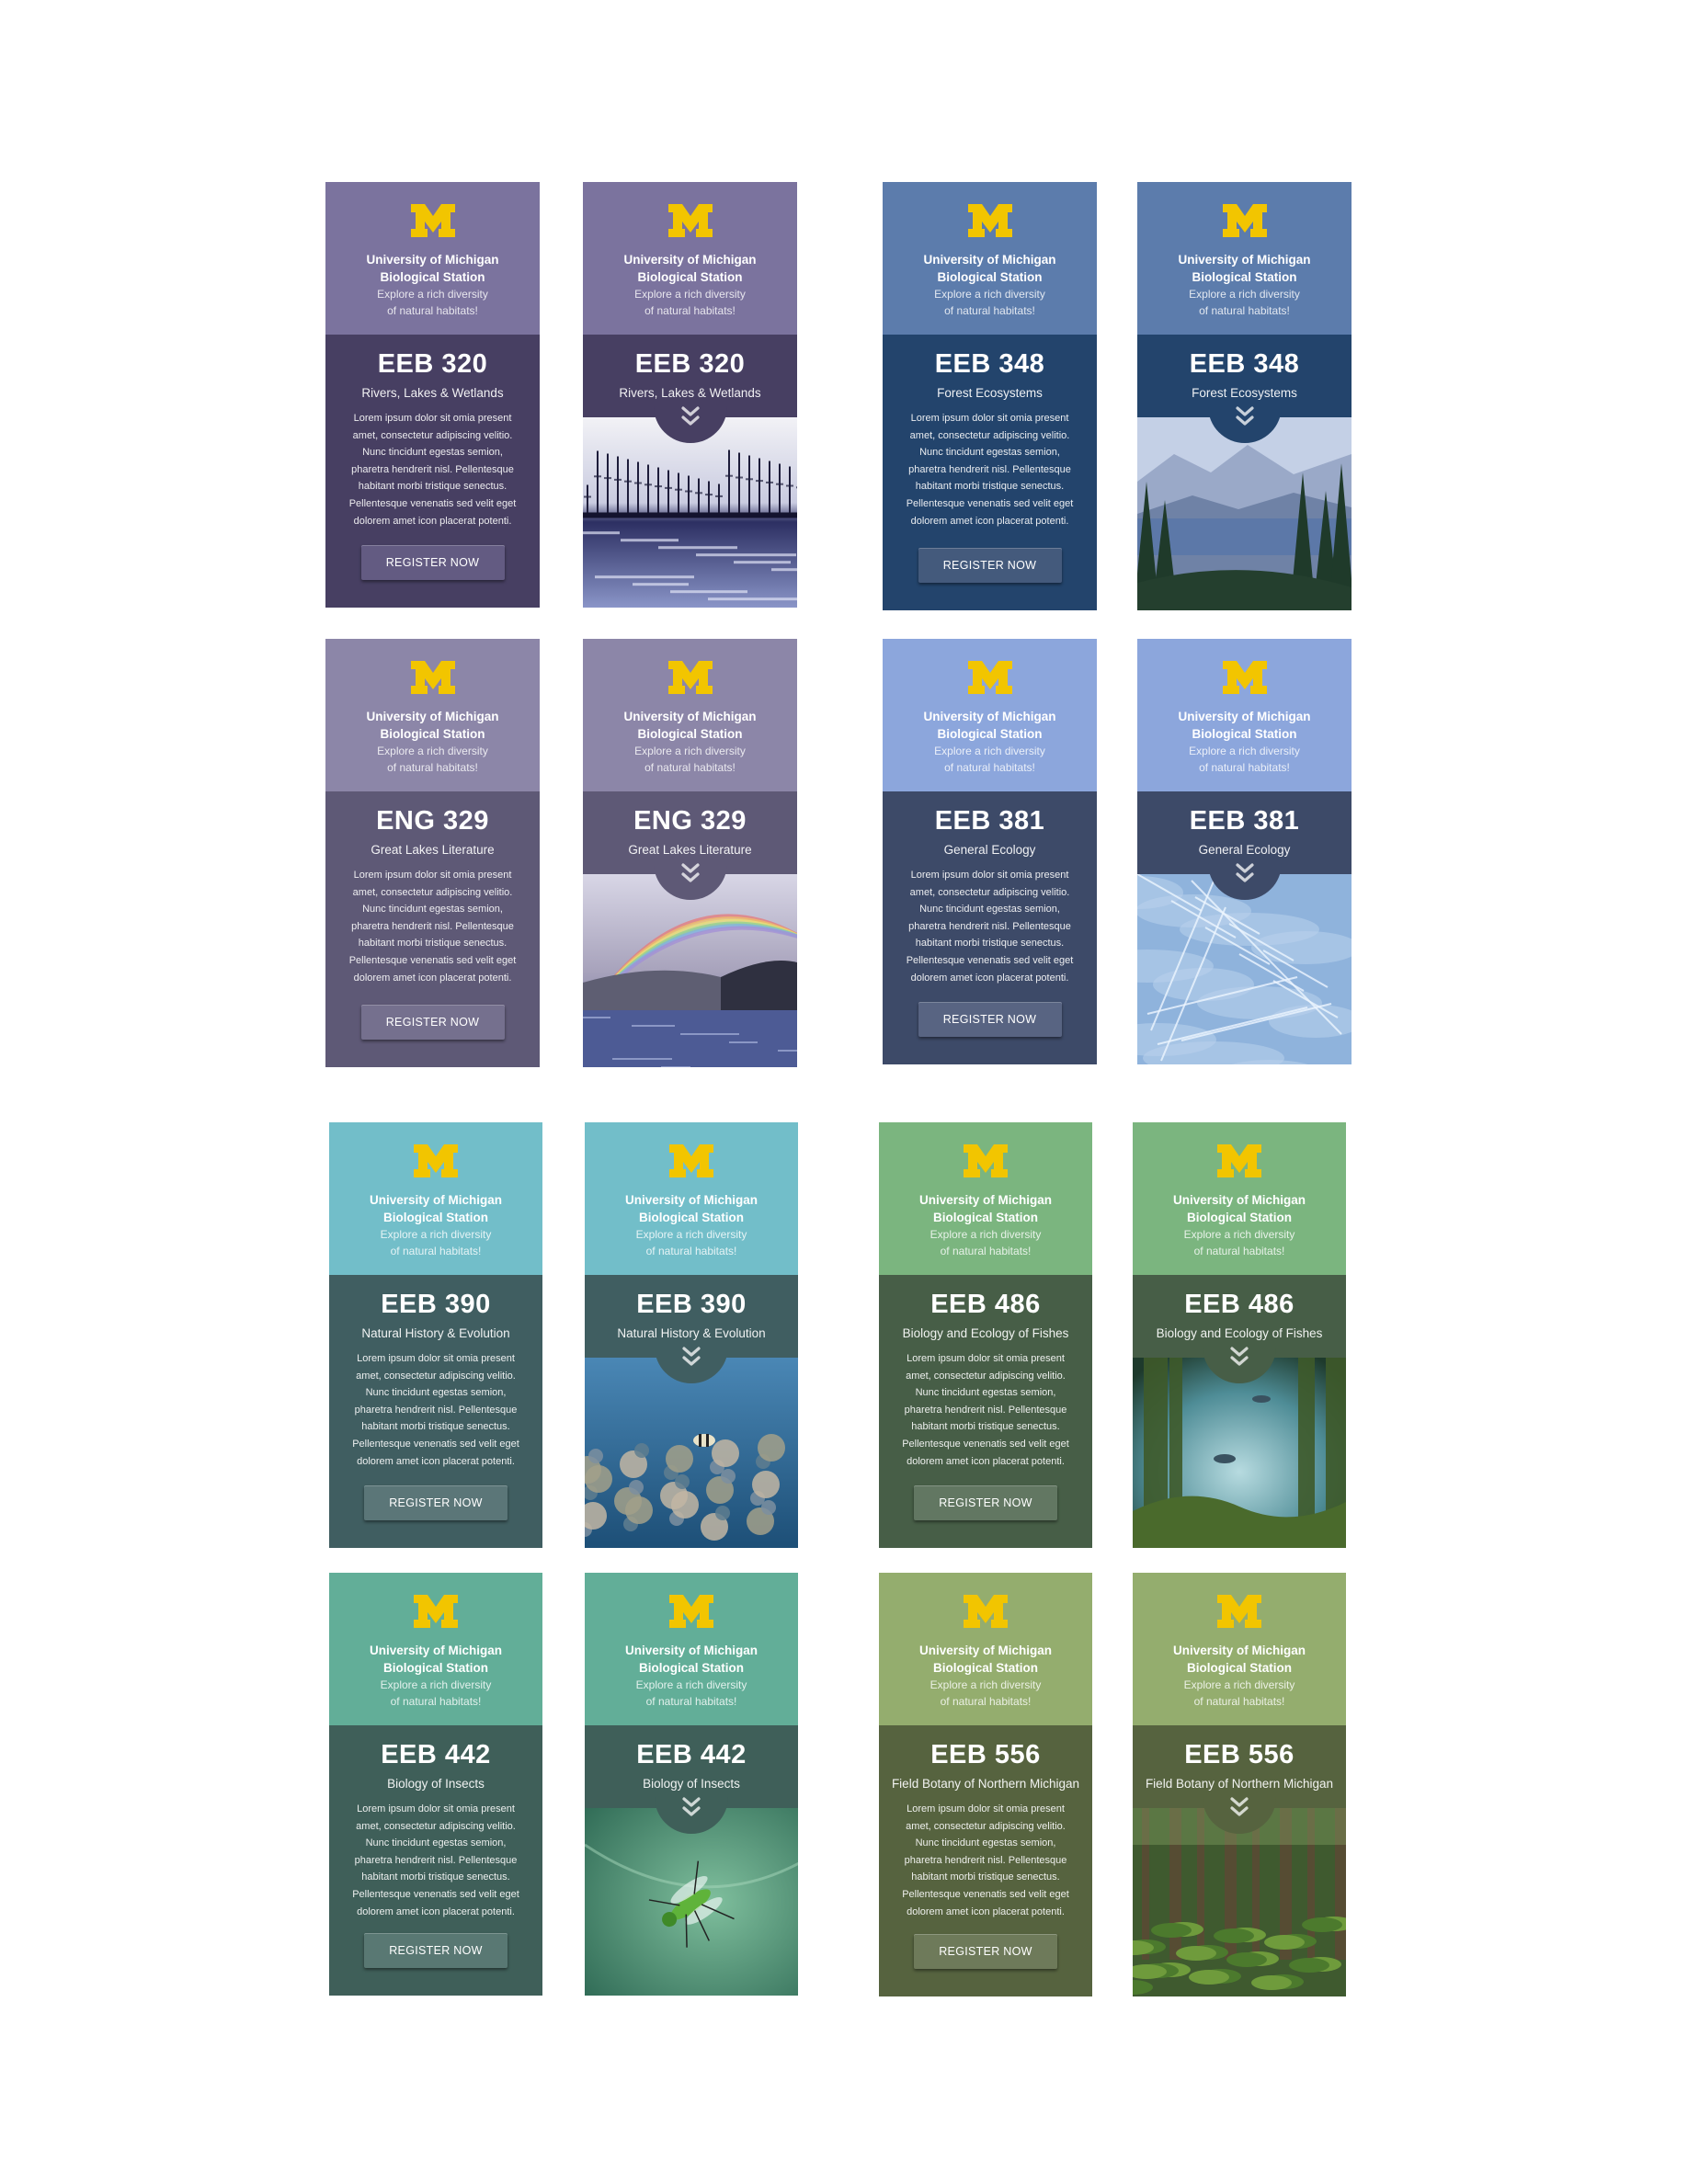 The width and height of the screenshot is (1688, 2184). Describe the element at coordinates (990, 821) in the screenshot. I see `course-code: EEB 381` at that location.